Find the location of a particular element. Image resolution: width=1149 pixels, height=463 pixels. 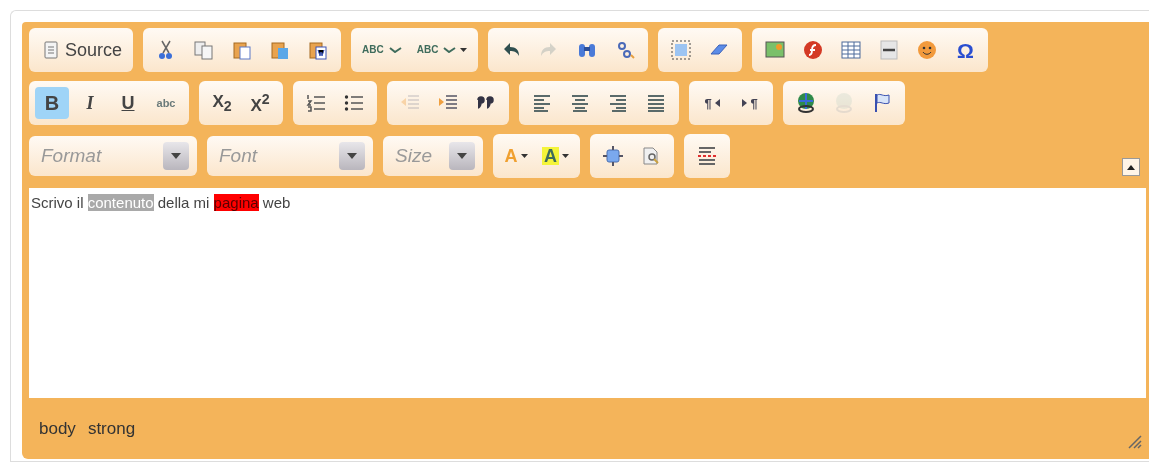

numbered-list-icon is located at coordinates (316, 103).